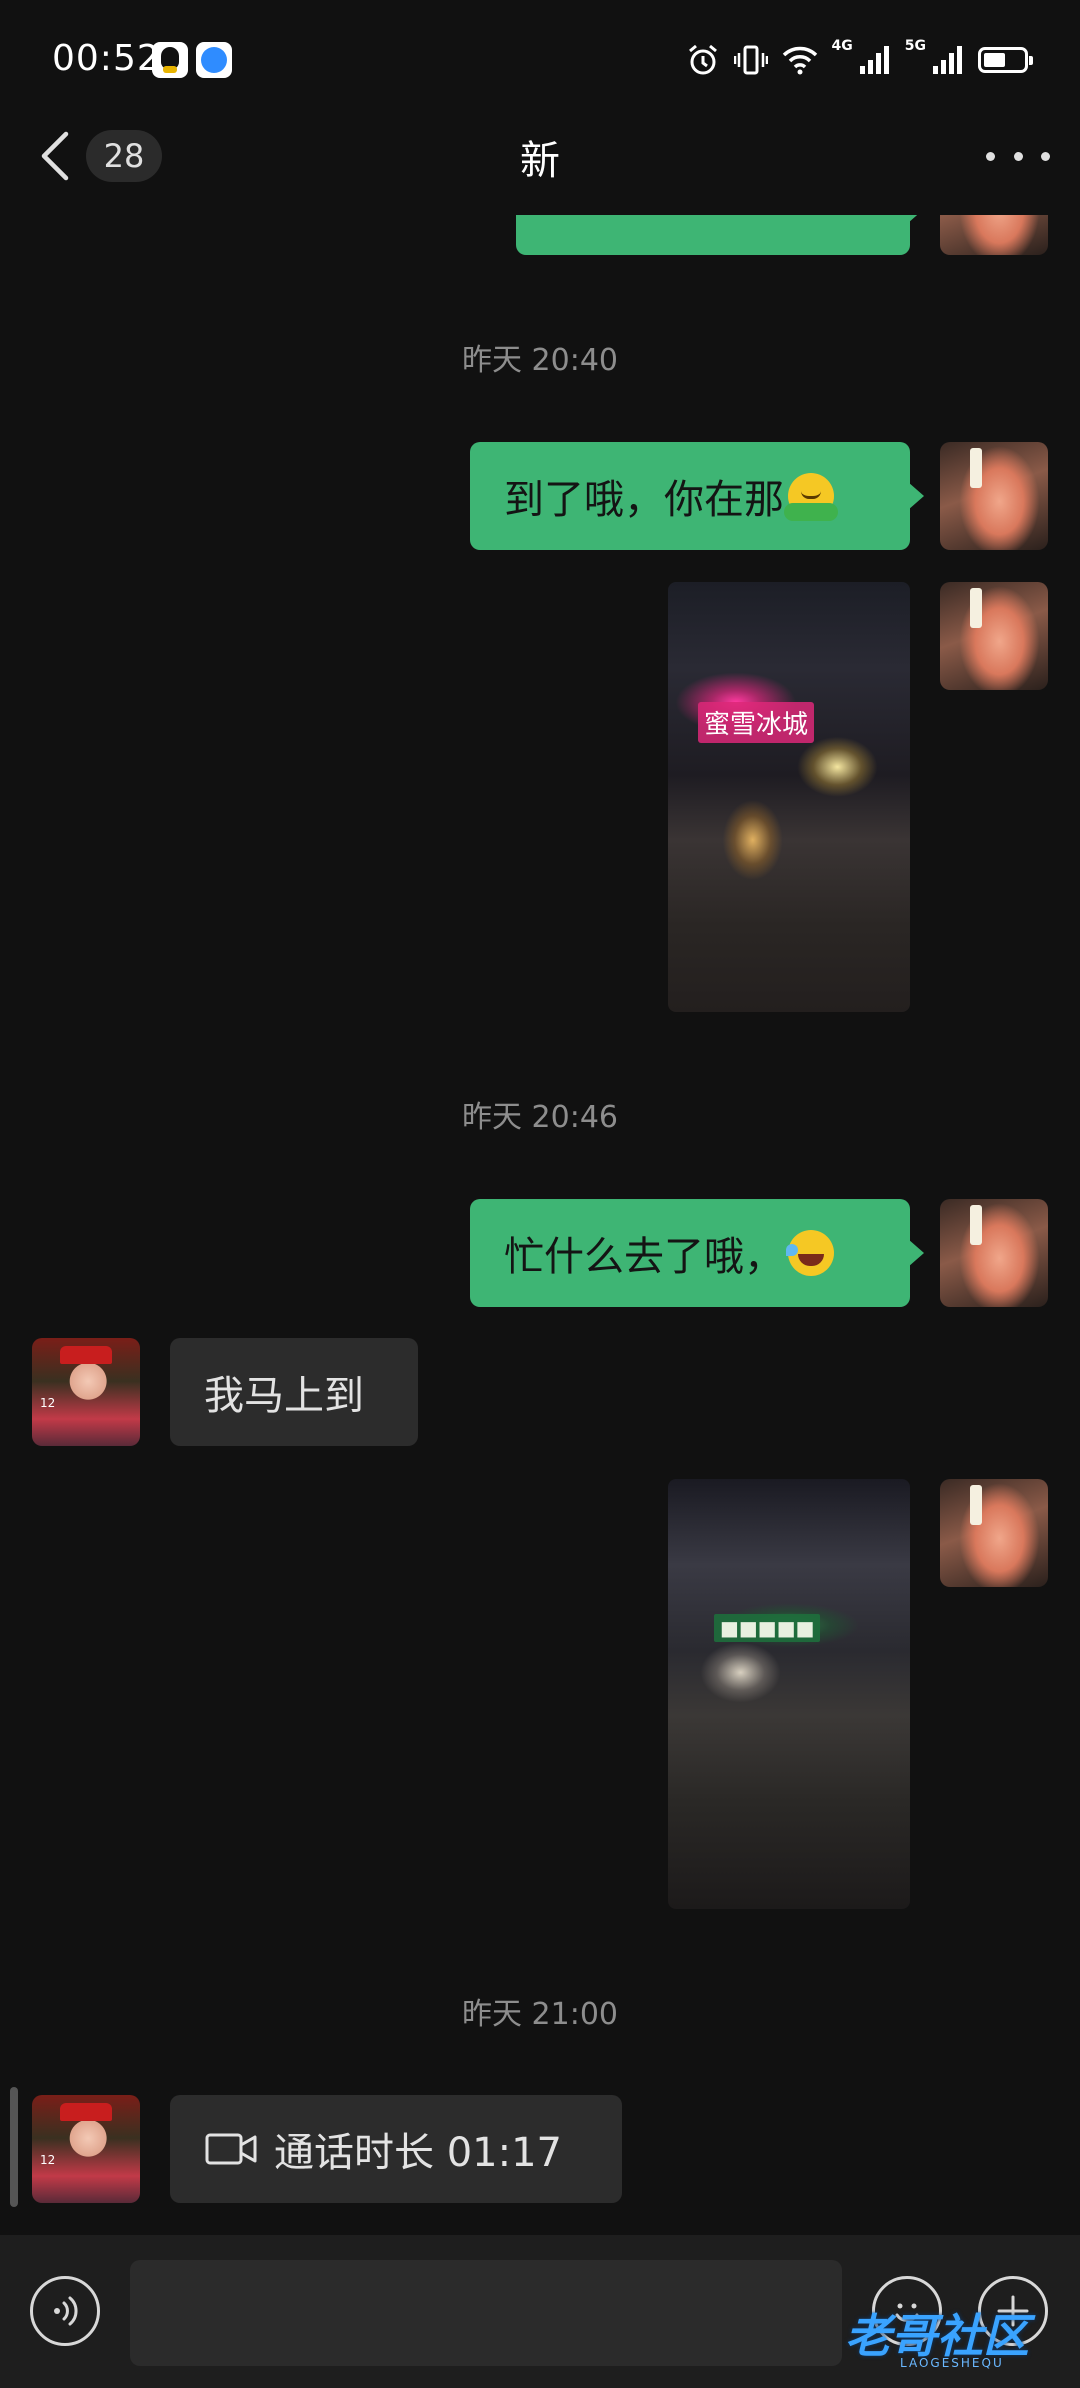 The height and width of the screenshot is (2388, 1080). What do you see at coordinates (994, 60) in the screenshot?
I see `battery-fill` at bounding box center [994, 60].